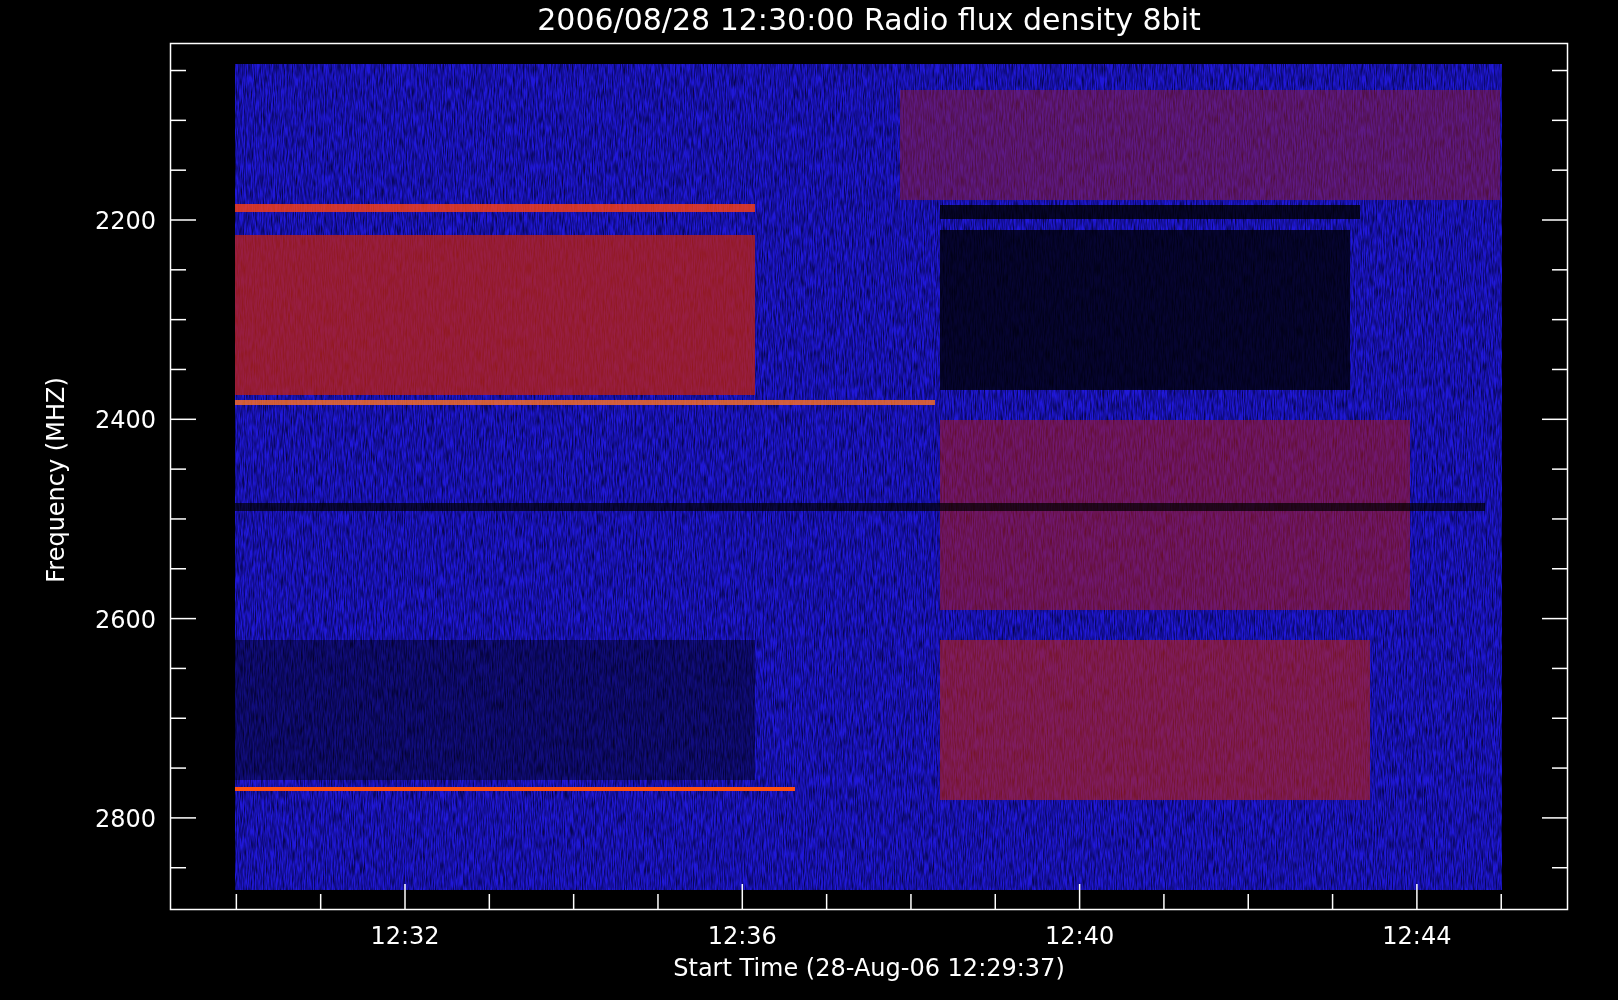 The image size is (1618, 1000). I want to click on x-tick-label: 12:36, so click(742, 936).